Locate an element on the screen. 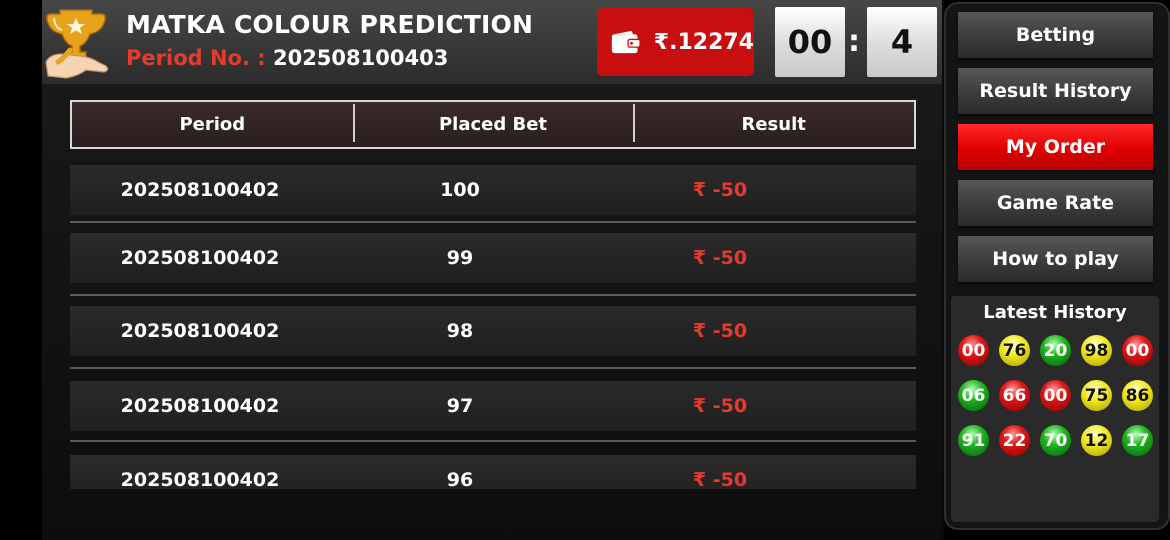 The image size is (1170, 540). my-order-button: My Order is located at coordinates (1055, 147).